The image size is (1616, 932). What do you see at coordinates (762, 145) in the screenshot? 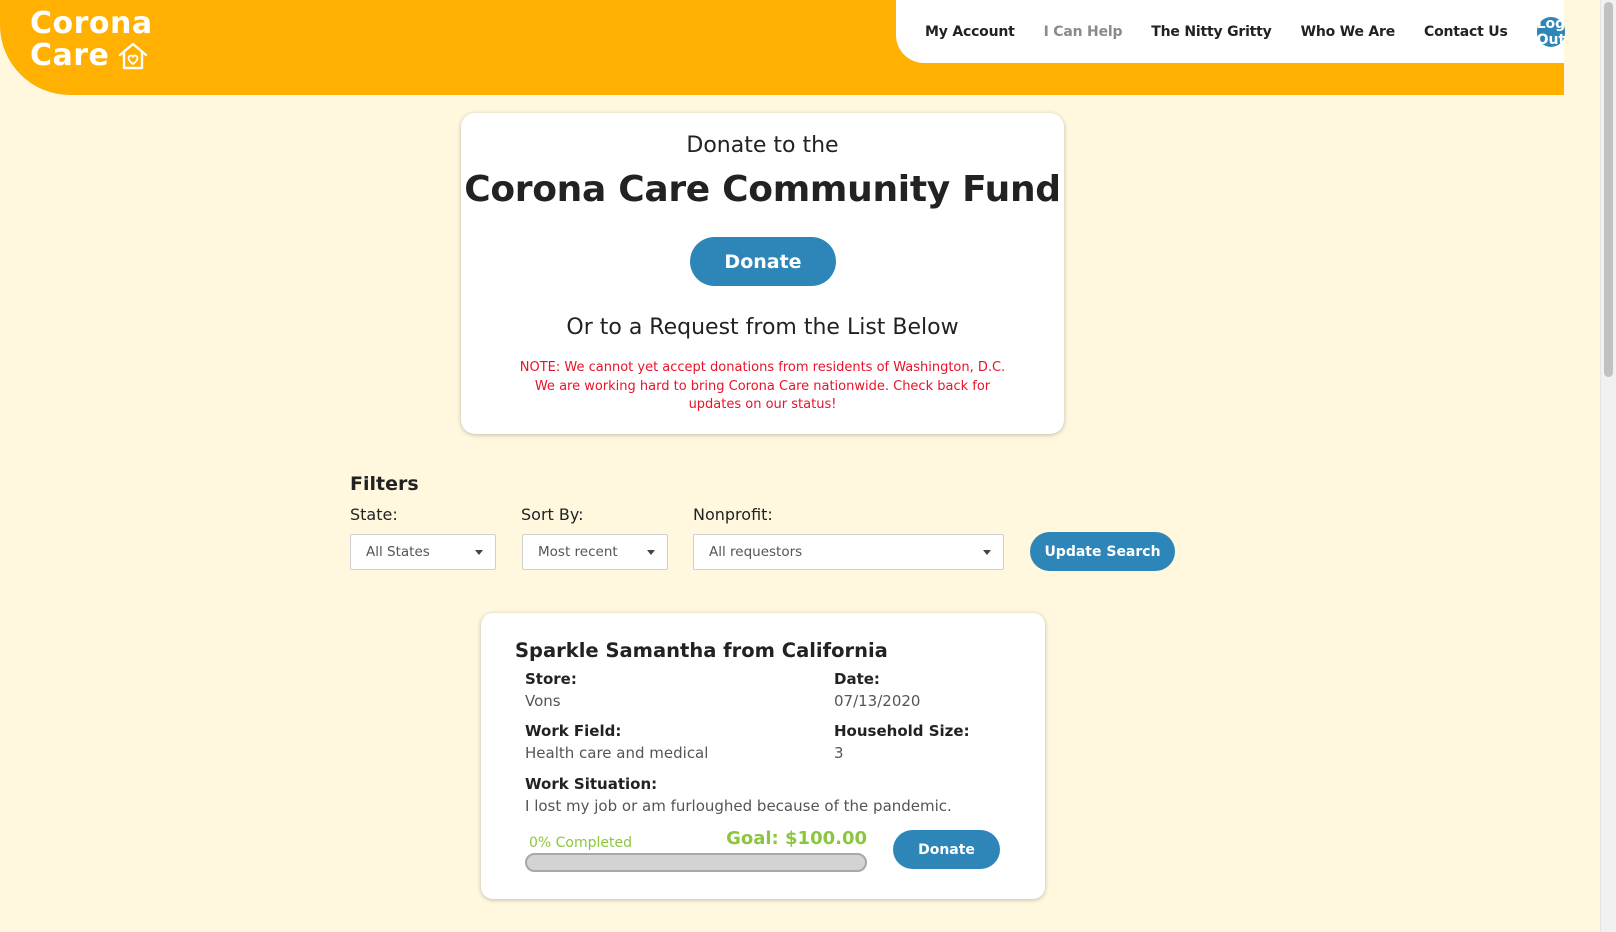
I see `fund-subtitle: Donate to the` at bounding box center [762, 145].